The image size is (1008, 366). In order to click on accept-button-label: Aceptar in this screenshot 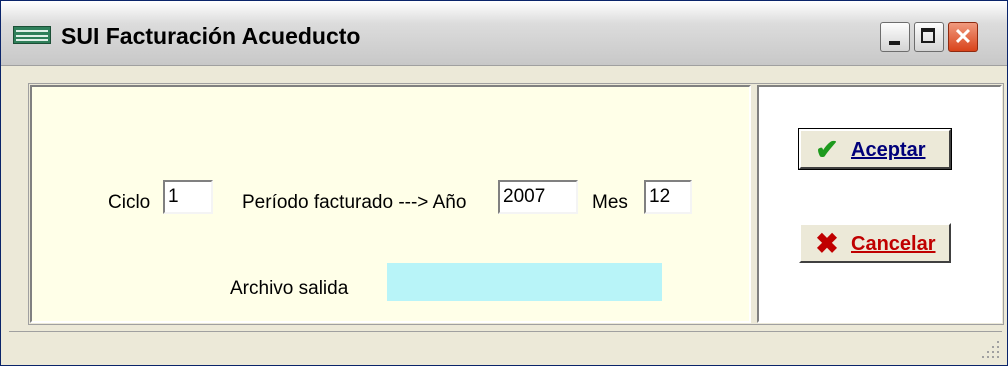, I will do `click(888, 150)`.